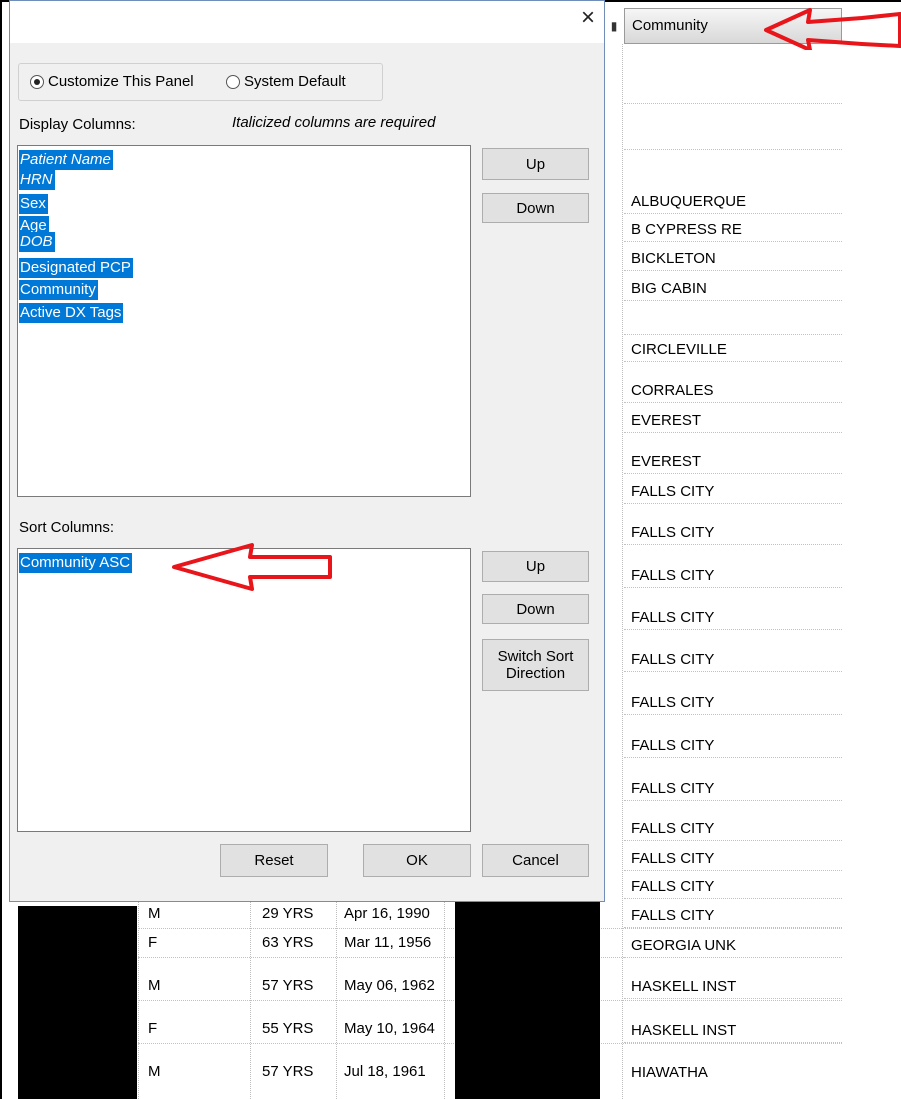  What do you see at coordinates (733, 229) in the screenshot?
I see `community-cell: B CYPRESS RE` at bounding box center [733, 229].